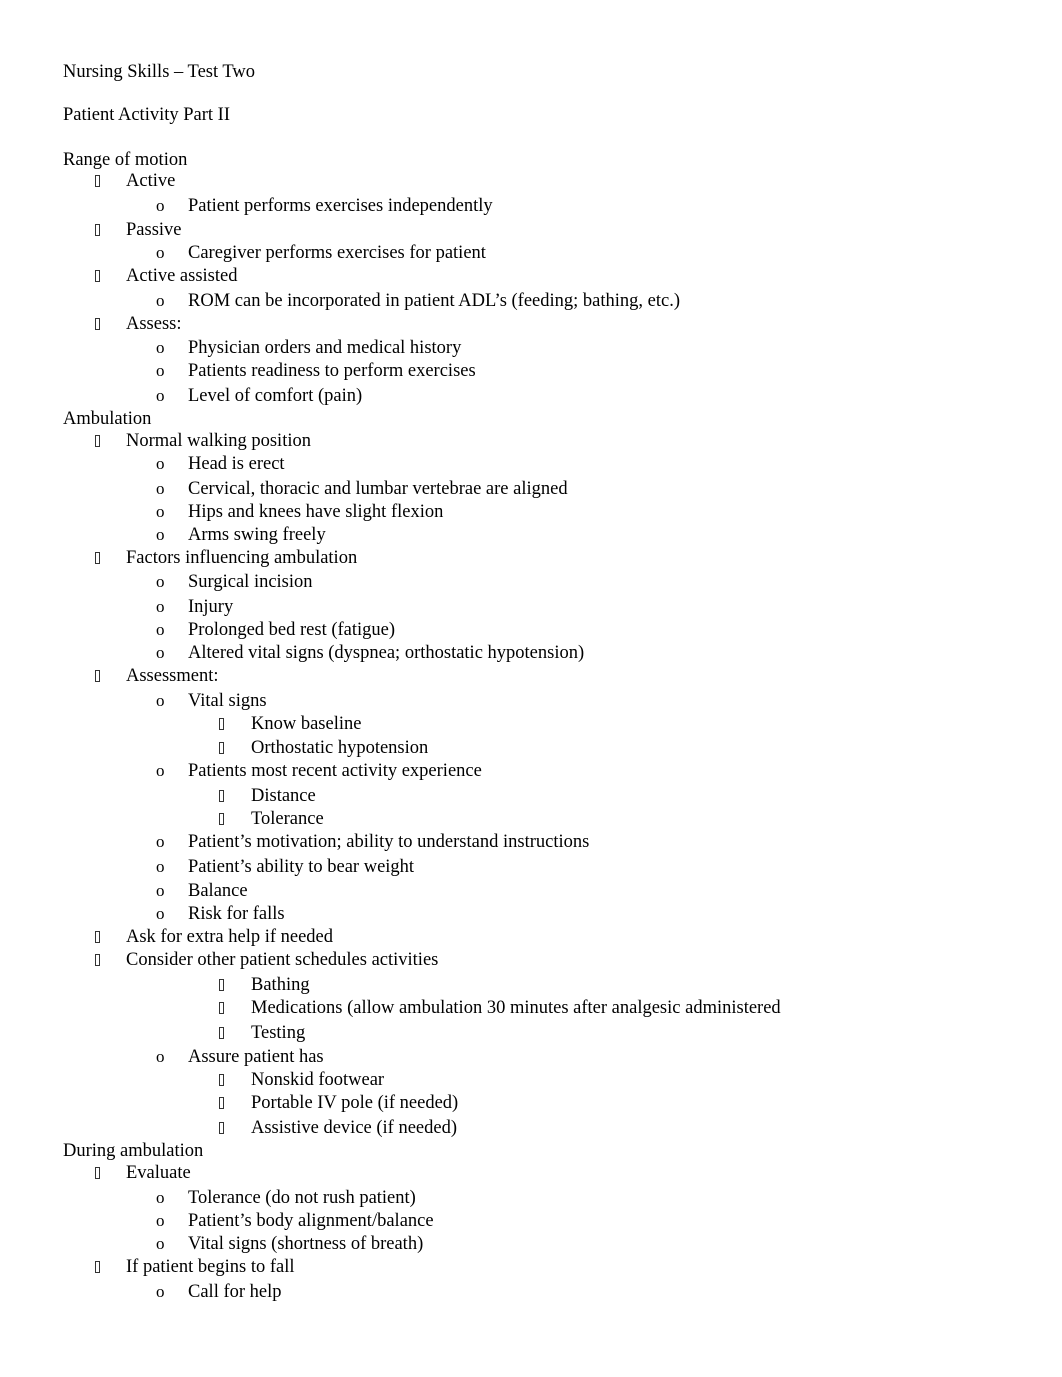 The height and width of the screenshot is (1377, 1062). Describe the element at coordinates (159, 72) in the screenshot. I see `document-title-text: Nursing Skills – Test Two` at that location.